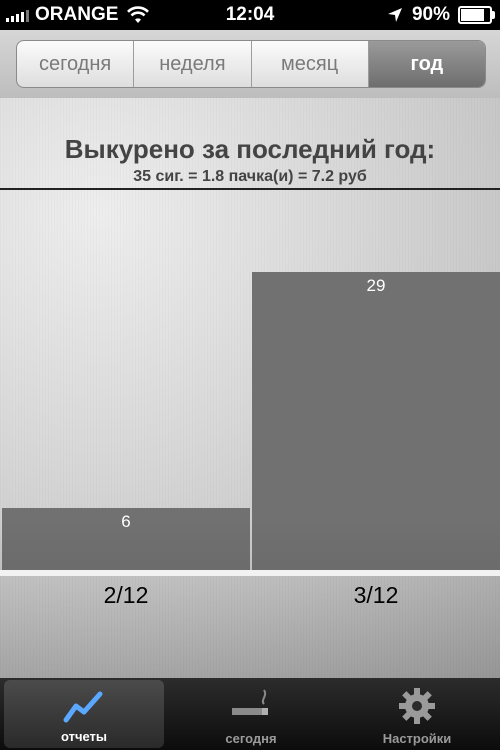 The image size is (500, 750). I want to click on bar-value-label: 29, so click(376, 286).